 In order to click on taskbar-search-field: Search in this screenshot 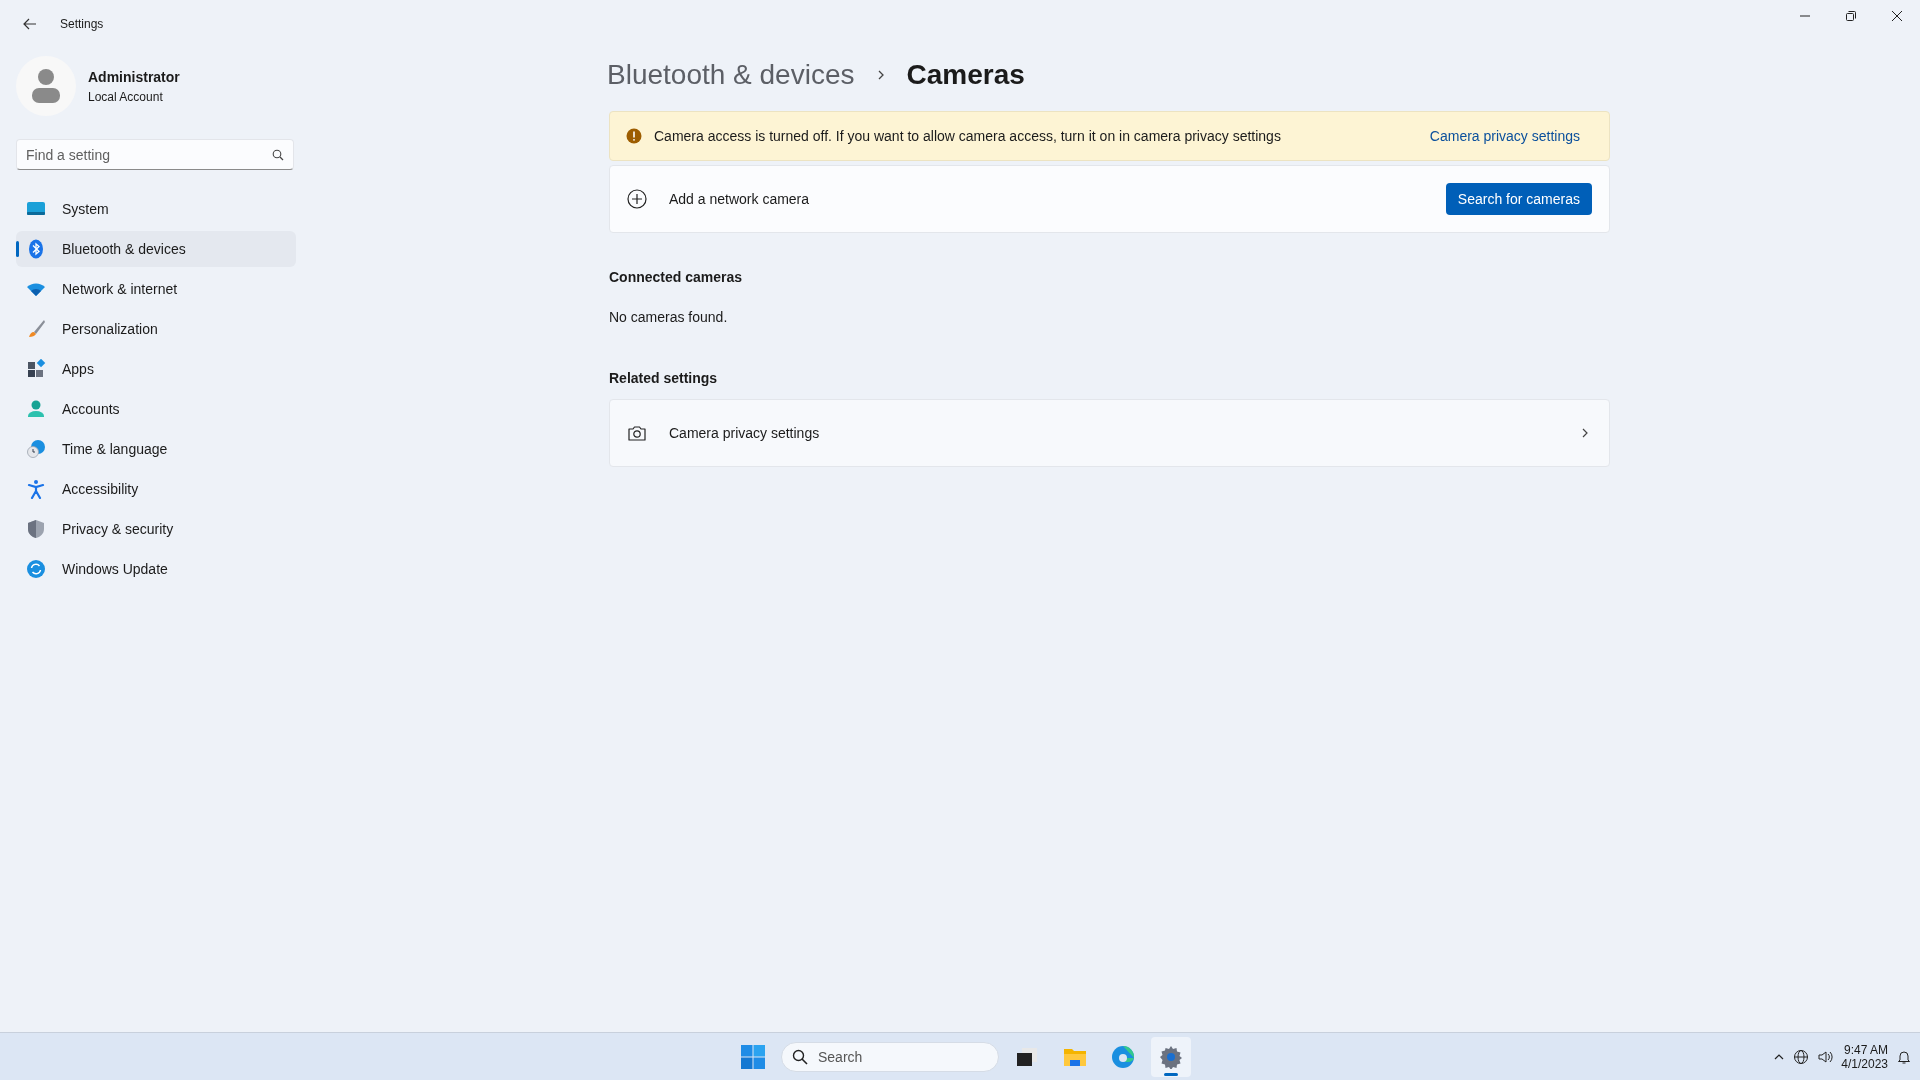, I will do `click(890, 1056)`.